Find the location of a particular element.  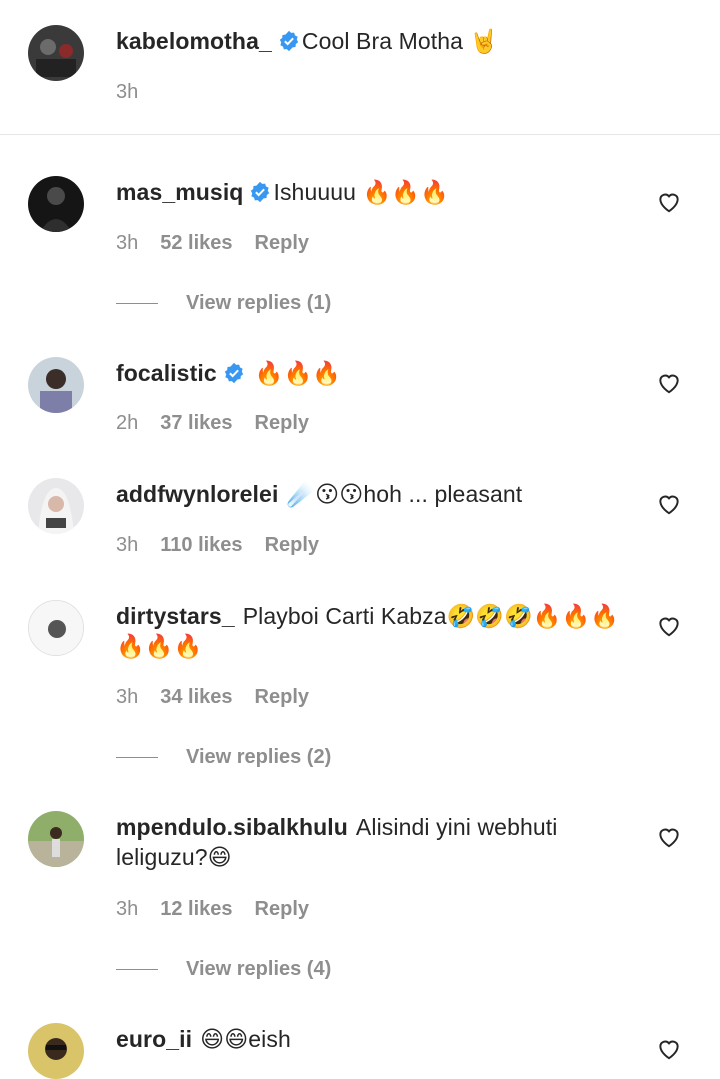

comment-meta: 3h 12 likes Reply is located at coordinates (223, 909).